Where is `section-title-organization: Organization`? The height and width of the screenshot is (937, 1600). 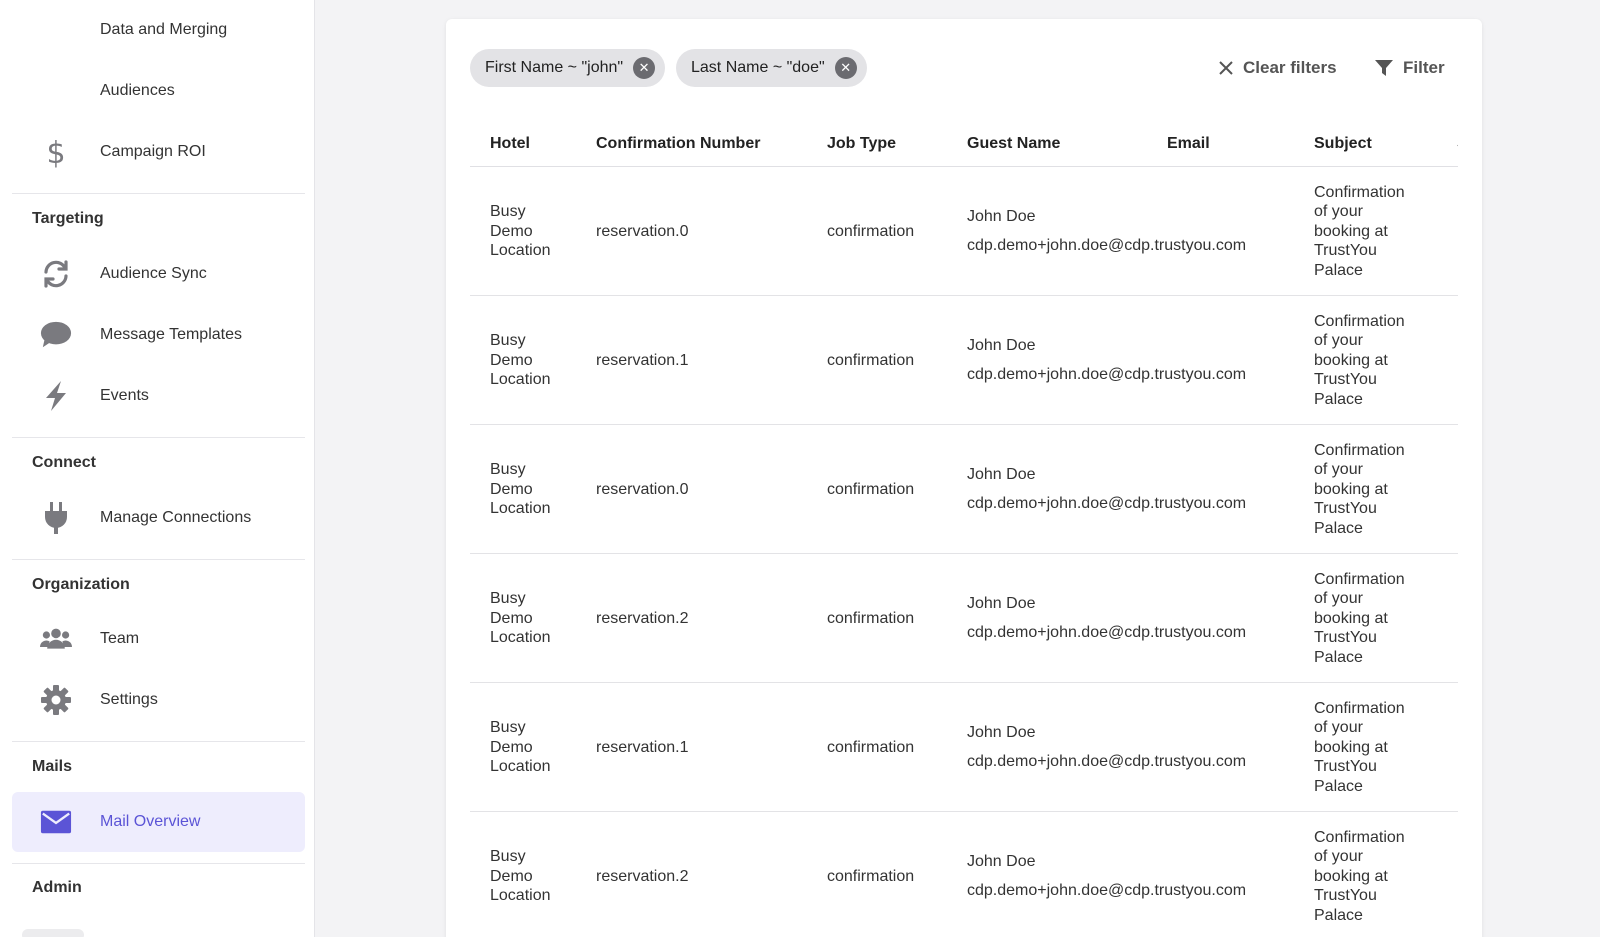 section-title-organization: Organization is located at coordinates (81, 584).